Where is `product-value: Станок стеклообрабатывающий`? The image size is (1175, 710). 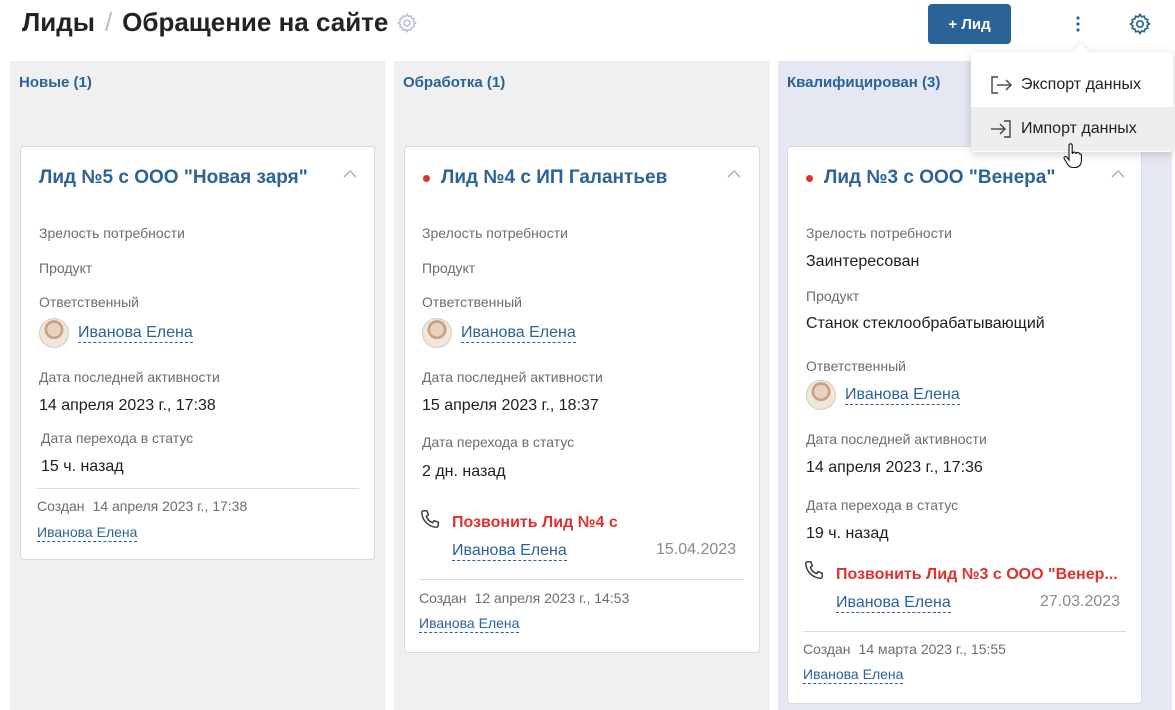
product-value: Станок стеклообрабатывающий is located at coordinates (925, 323).